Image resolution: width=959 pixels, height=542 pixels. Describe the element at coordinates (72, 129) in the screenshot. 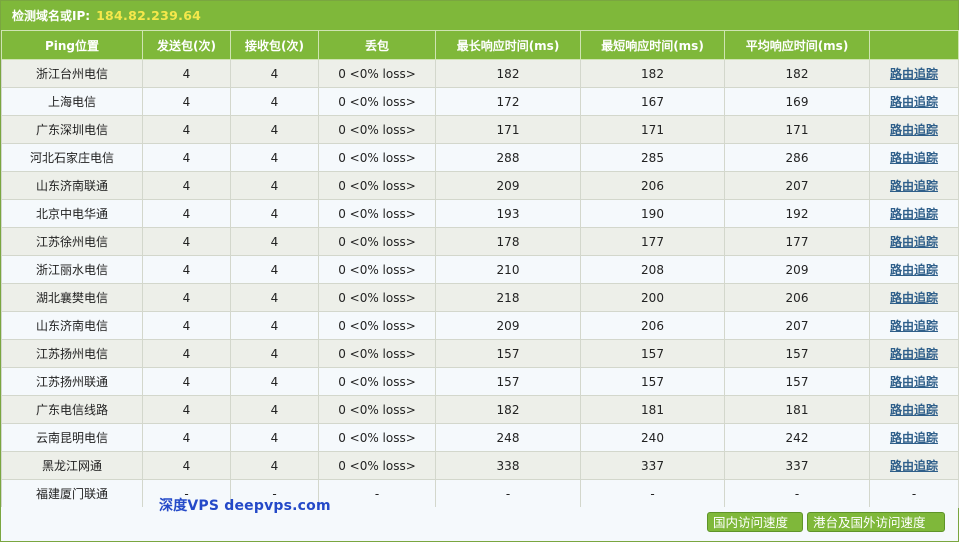

I see `cell-location: 广东深圳电信` at that location.